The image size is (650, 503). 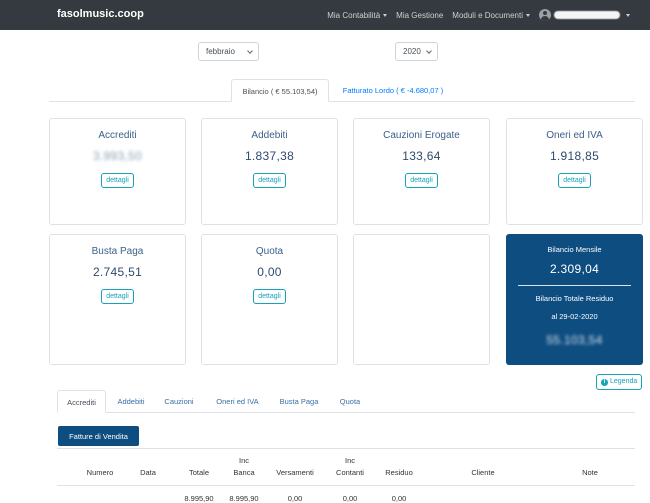 What do you see at coordinates (346, 448) in the screenshot?
I see `table-top-divider` at bounding box center [346, 448].